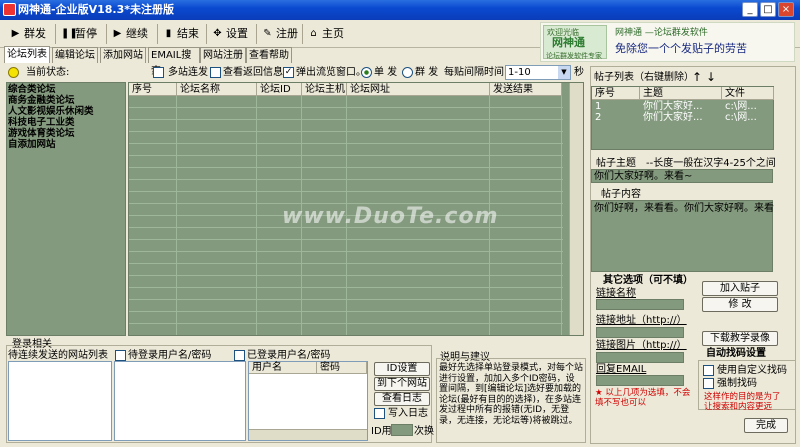  I want to click on pending-user-checkbox, so click(120, 355).